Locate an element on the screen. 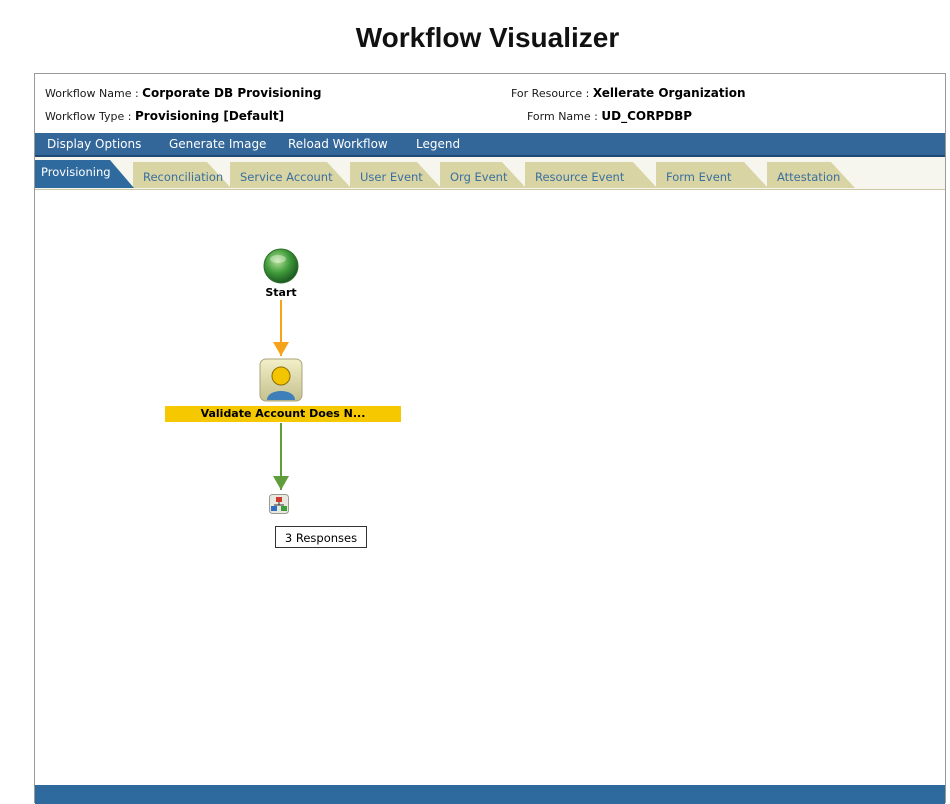 This screenshot has width=950, height=804. tab-attestation-label: Attestation is located at coordinates (809, 177).